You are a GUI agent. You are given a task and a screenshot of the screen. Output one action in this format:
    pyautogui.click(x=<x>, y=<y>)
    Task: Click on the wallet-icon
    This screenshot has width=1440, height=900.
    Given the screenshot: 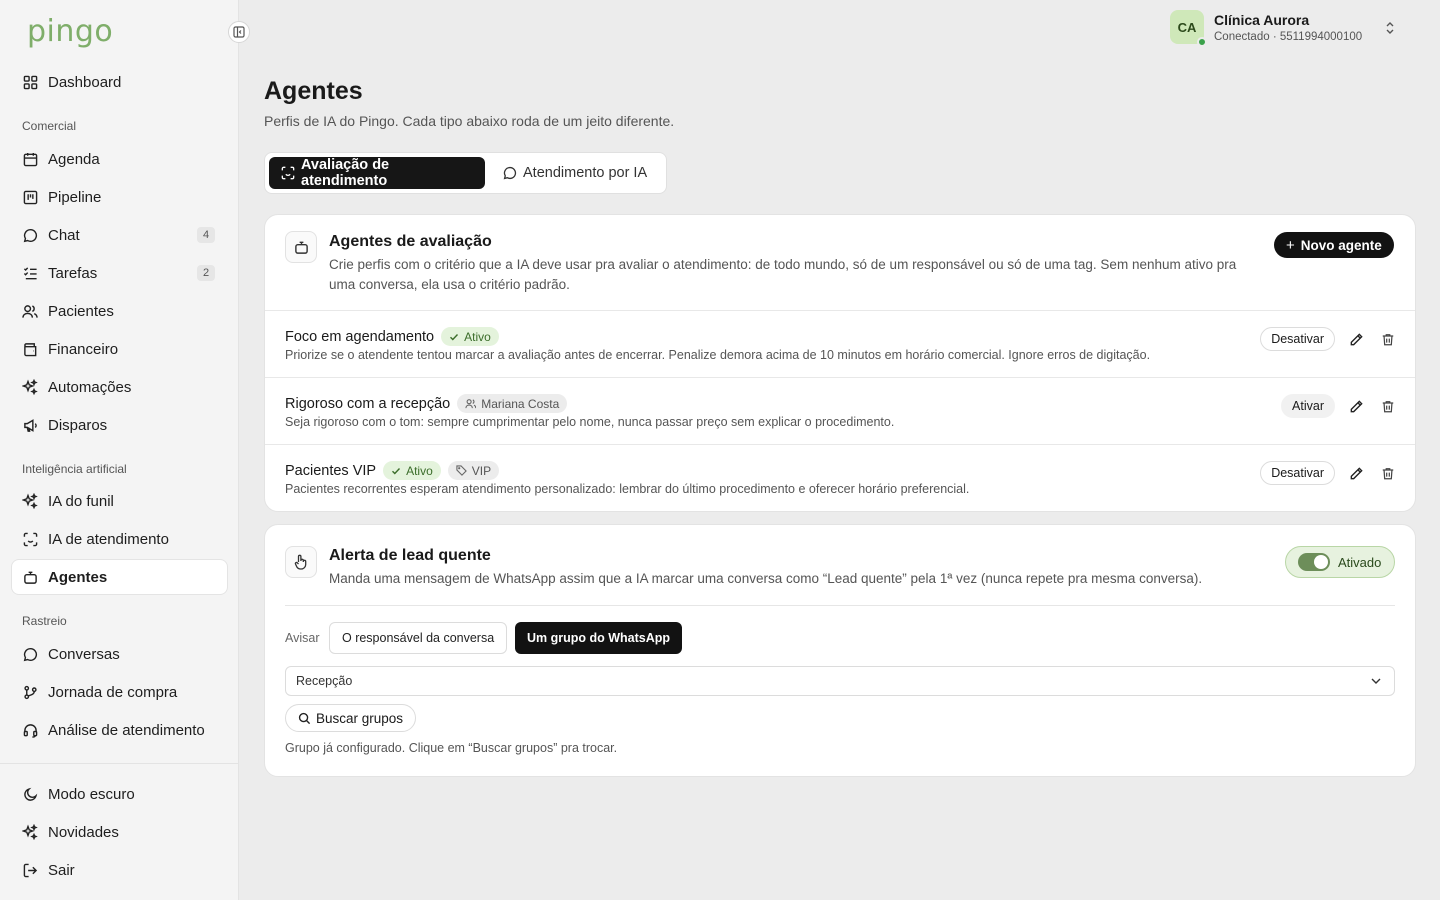 What is the action you would take?
    pyautogui.click(x=30, y=349)
    